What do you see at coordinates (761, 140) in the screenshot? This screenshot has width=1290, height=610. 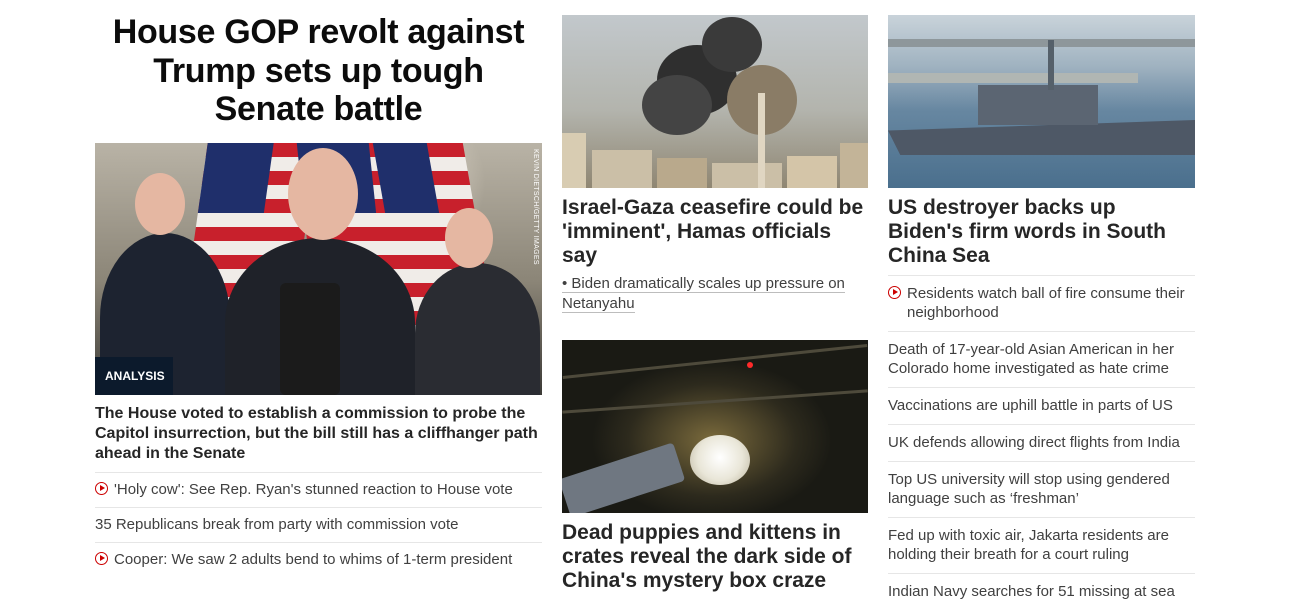 I see `minaret` at bounding box center [761, 140].